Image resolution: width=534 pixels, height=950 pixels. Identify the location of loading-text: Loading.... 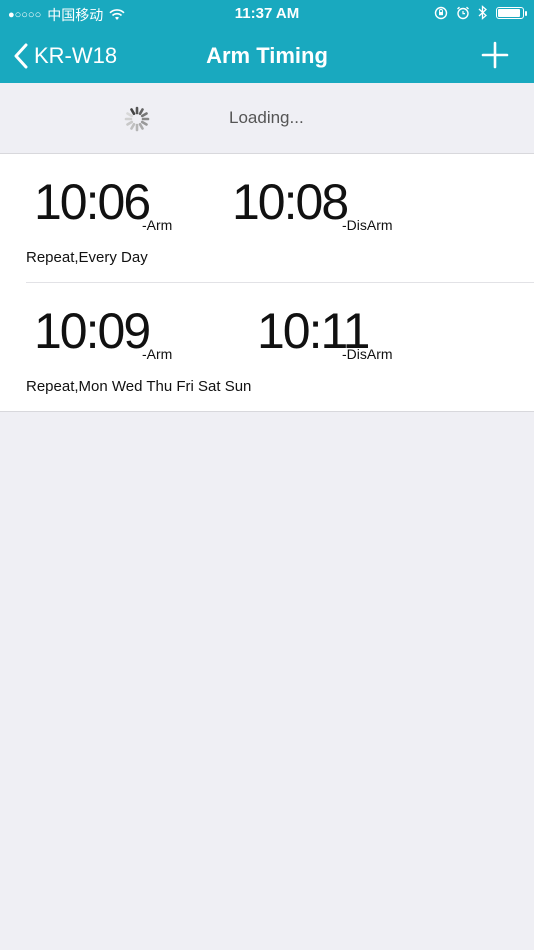
(266, 117).